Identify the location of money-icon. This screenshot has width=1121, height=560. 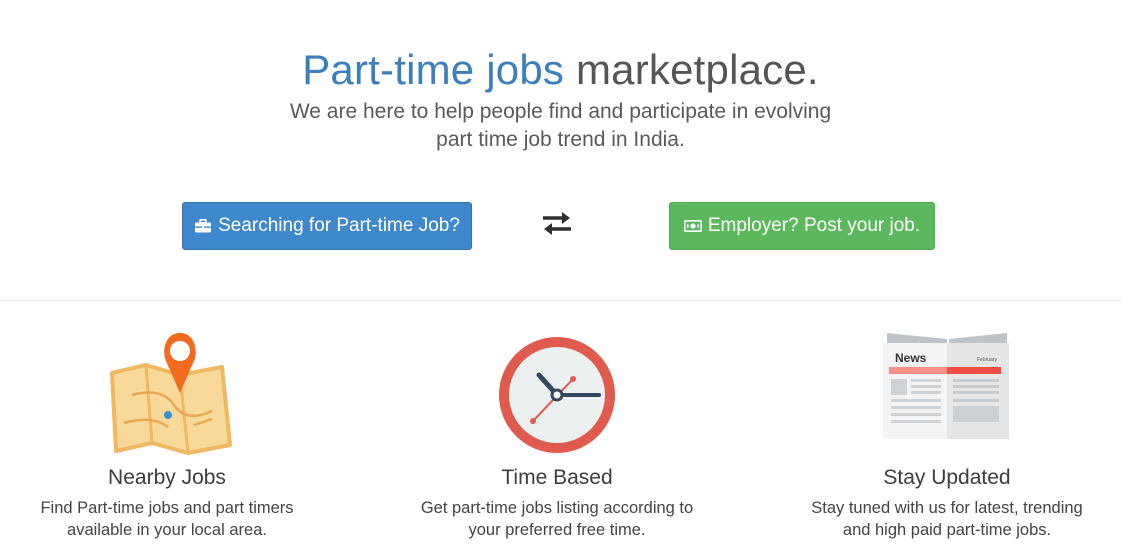
(692, 226).